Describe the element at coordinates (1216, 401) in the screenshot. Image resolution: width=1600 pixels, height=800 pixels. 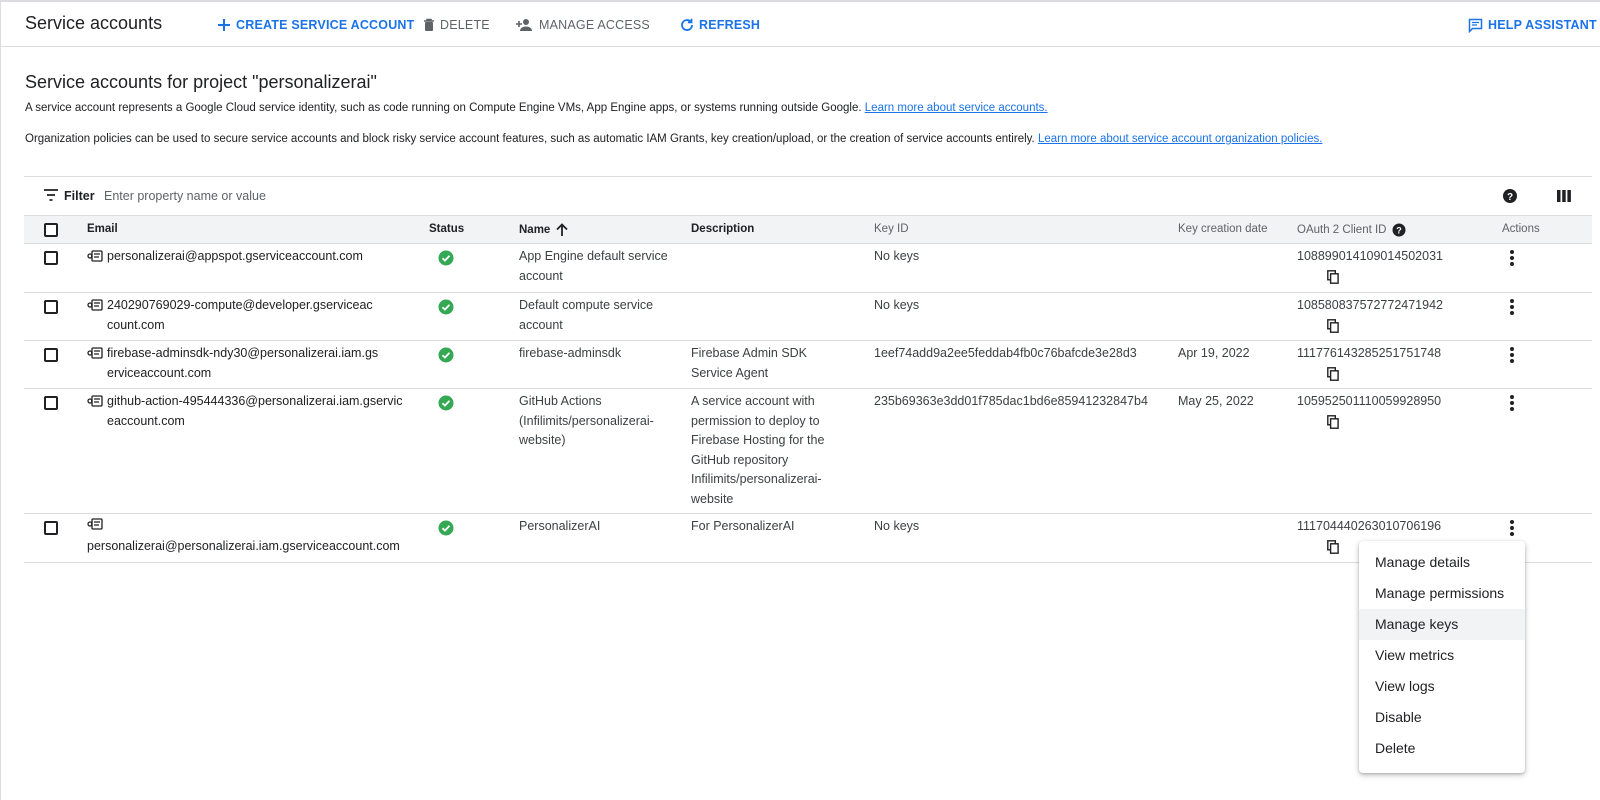
I see `key-creation-date-cell: May 25, 2022` at that location.